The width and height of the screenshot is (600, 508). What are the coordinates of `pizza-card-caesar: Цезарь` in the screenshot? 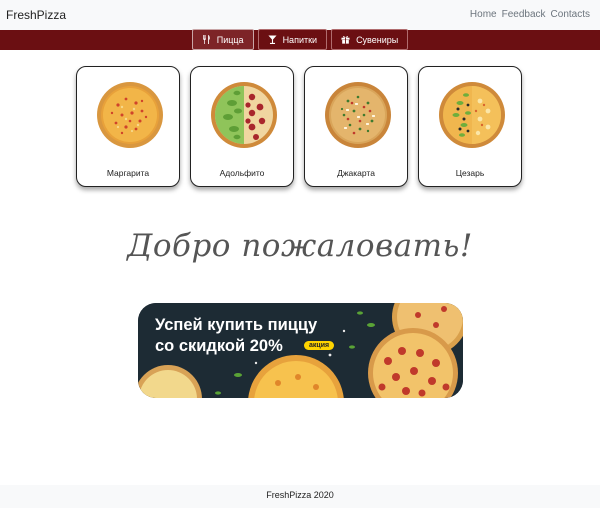 It's located at (470, 126).